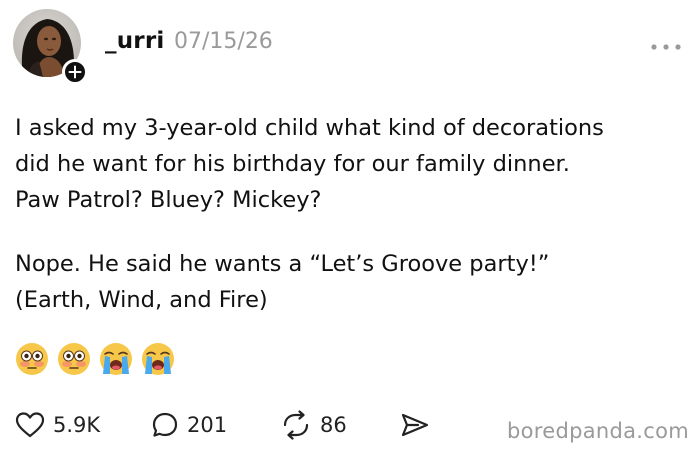  I want to click on more-options-button, so click(666, 44).